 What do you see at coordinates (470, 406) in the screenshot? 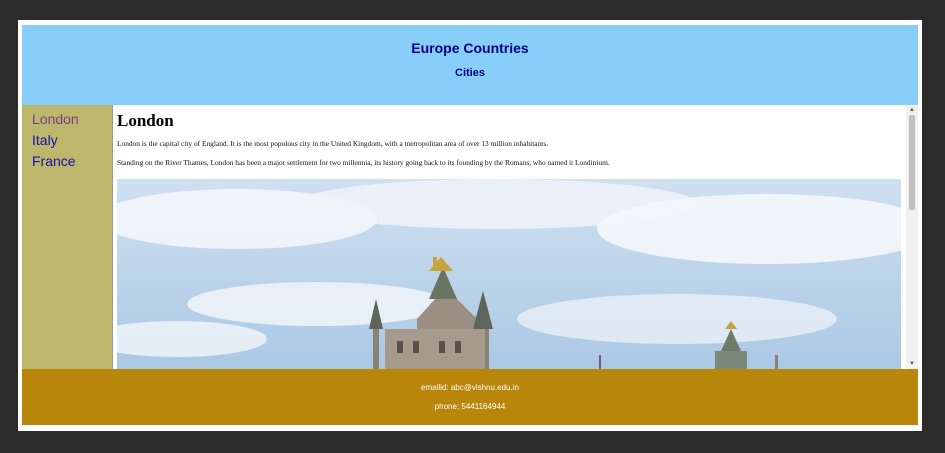
I see `footer-phone: phone: 5441164944` at bounding box center [470, 406].